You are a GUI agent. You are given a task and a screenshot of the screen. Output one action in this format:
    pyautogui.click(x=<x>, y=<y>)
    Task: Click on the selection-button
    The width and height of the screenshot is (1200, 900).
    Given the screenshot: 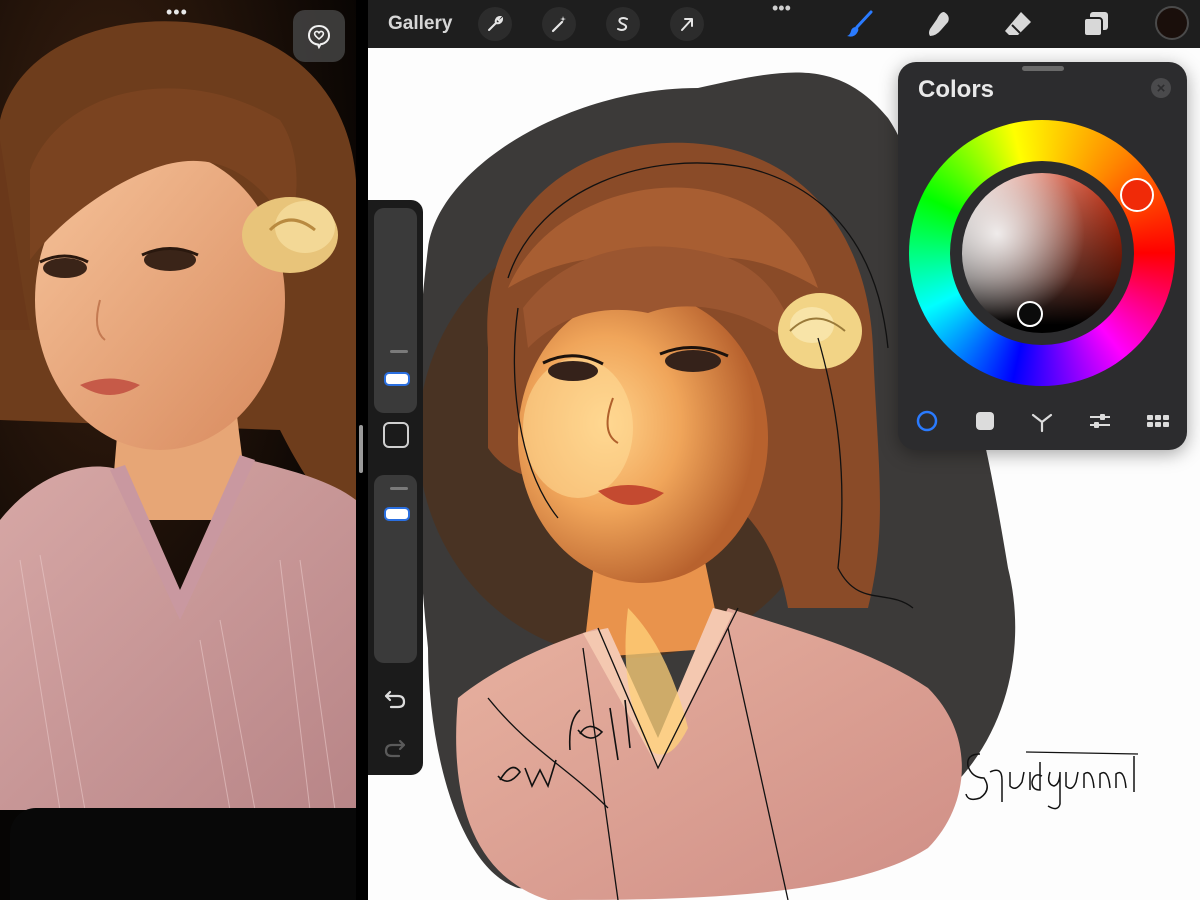 What is the action you would take?
    pyautogui.click(x=623, y=24)
    